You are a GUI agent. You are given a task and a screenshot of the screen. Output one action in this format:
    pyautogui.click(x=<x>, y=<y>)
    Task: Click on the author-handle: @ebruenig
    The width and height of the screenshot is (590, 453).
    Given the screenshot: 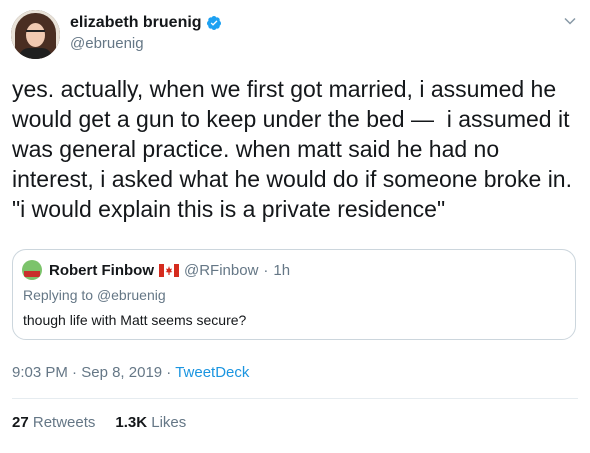 What is the action you would take?
    pyautogui.click(x=107, y=43)
    